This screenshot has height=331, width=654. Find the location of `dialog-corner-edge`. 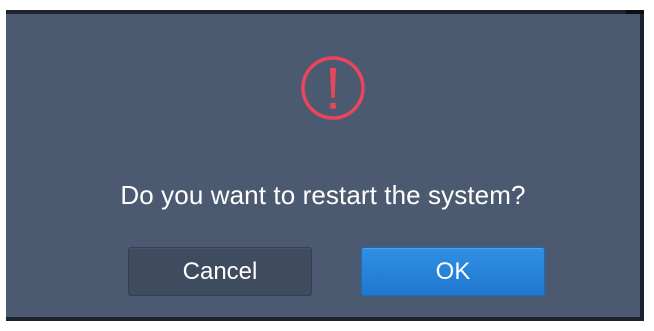

dialog-corner-edge is located at coordinates (635, 12).